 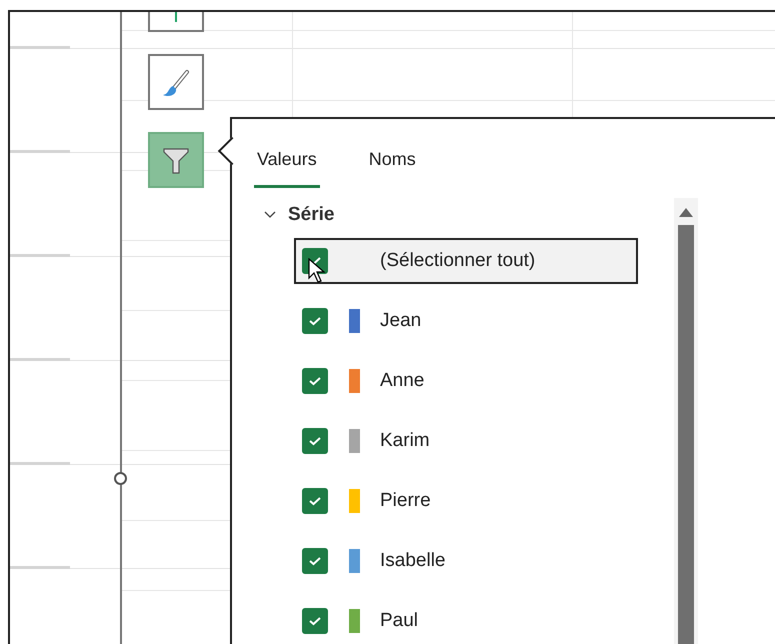 I want to click on tab: Valeurs, so click(x=287, y=164).